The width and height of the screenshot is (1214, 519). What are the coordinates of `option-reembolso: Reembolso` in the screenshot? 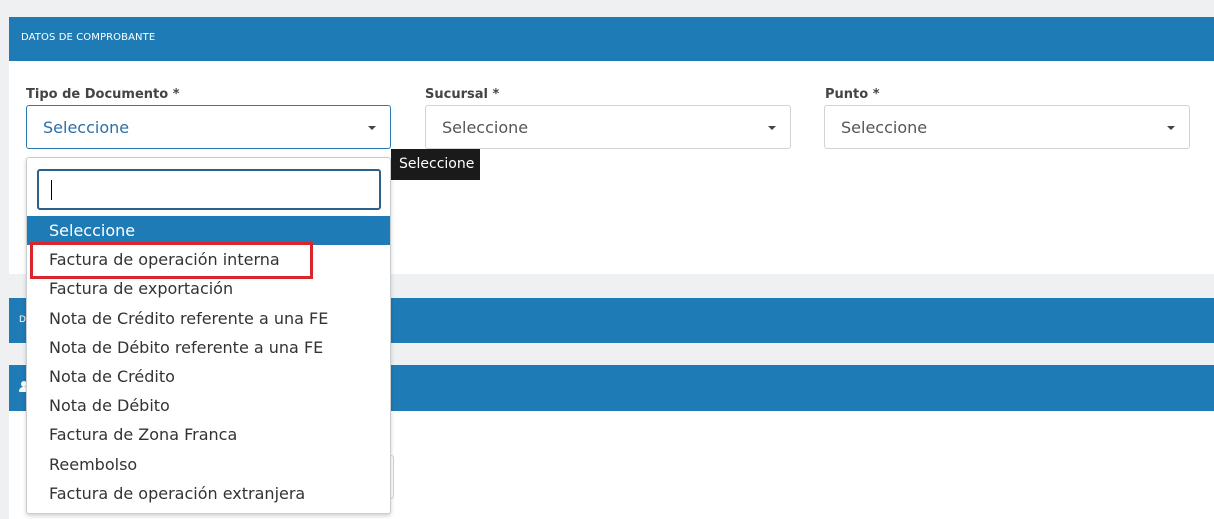 It's located at (208, 464).